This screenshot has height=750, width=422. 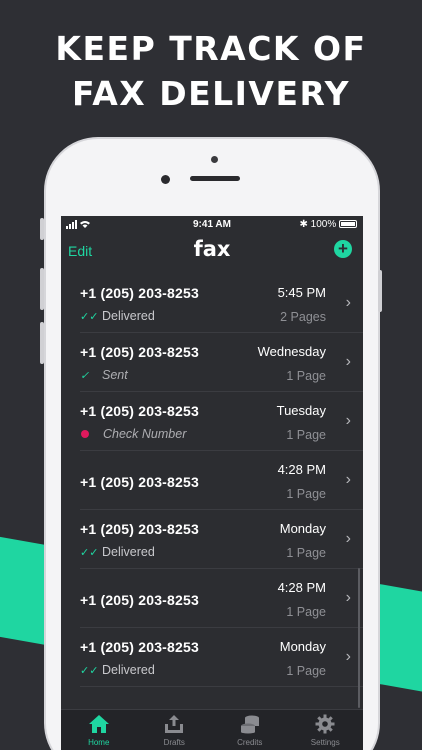 I want to click on earpiece-speaker, so click(x=215, y=178).